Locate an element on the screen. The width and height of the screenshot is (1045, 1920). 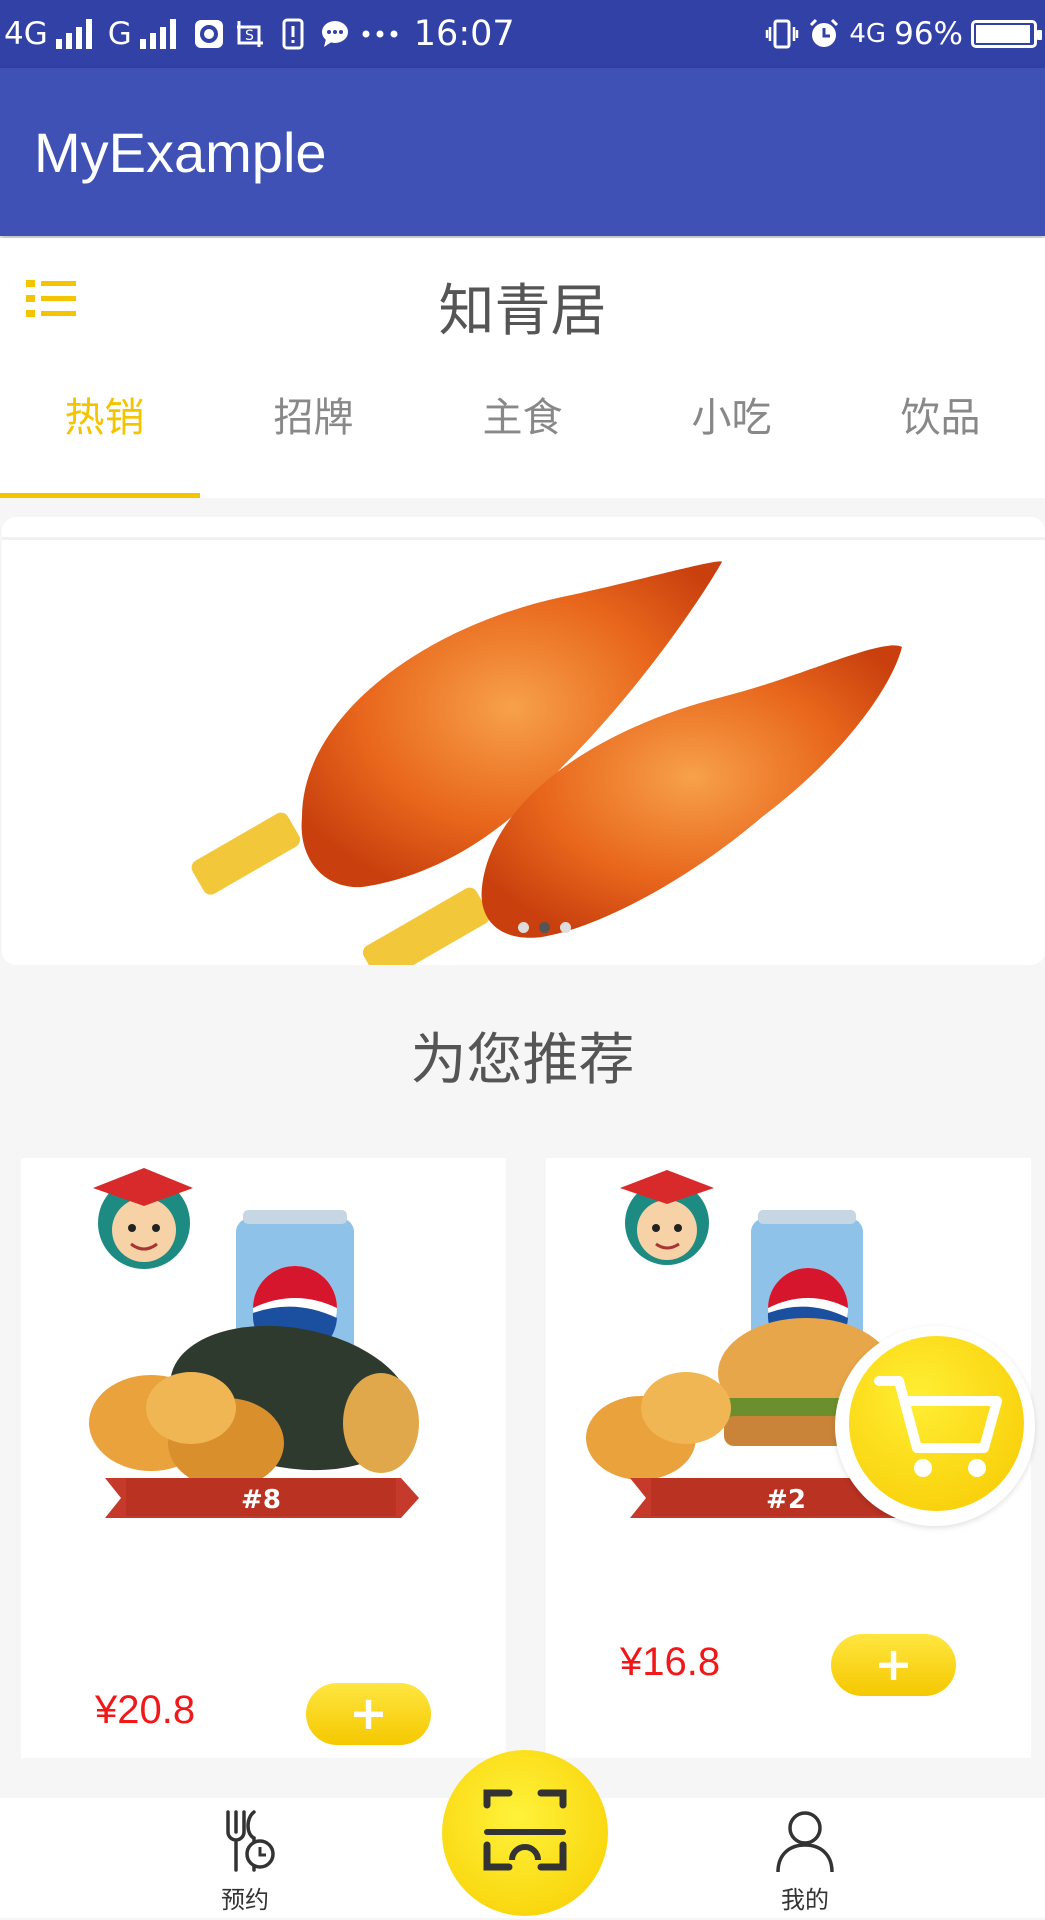
nav-reserve-label: 预约 is located at coordinates (245, 1900).